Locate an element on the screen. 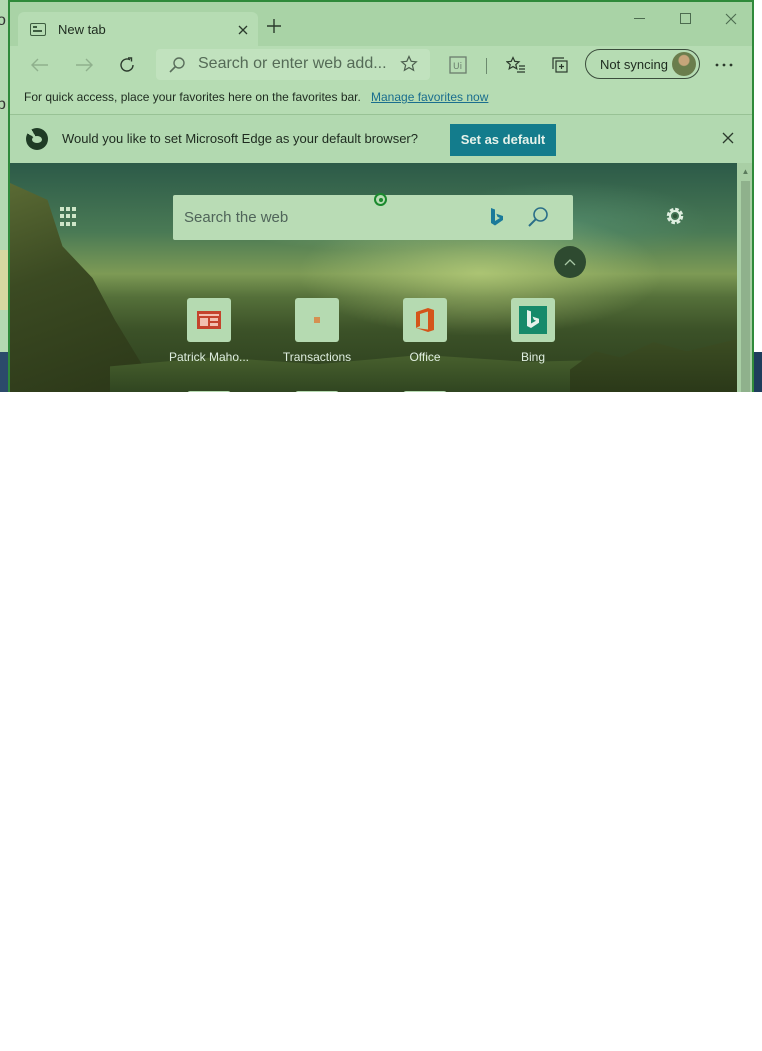 The height and width of the screenshot is (1051, 762). page-settings-button is located at coordinates (675, 216).